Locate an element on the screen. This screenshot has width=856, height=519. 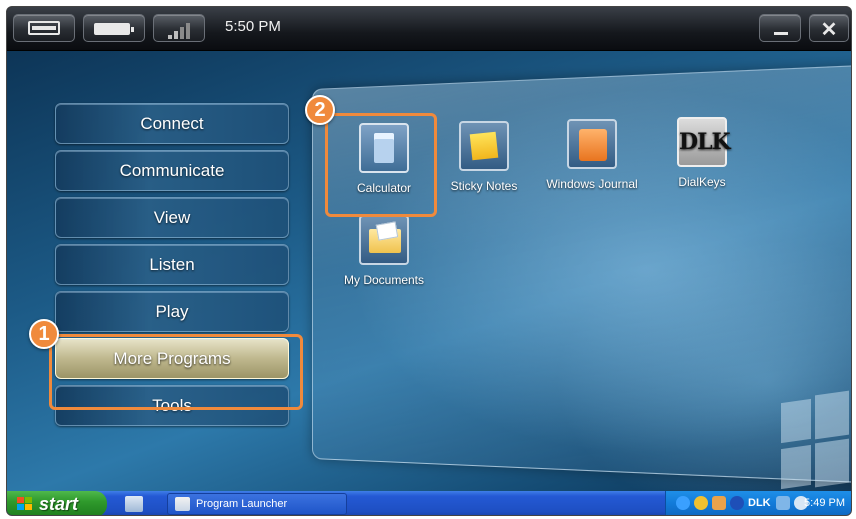
quick-launch-icon is located at coordinates (134, 504).